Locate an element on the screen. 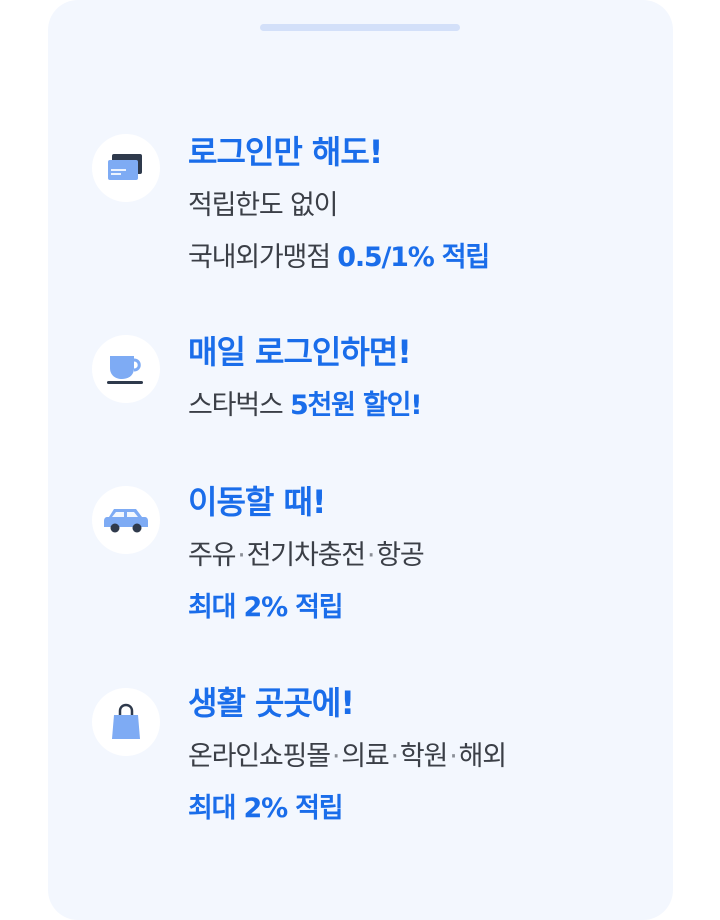  benefit-line: 적립한도 없이 is located at coordinates (423, 206).